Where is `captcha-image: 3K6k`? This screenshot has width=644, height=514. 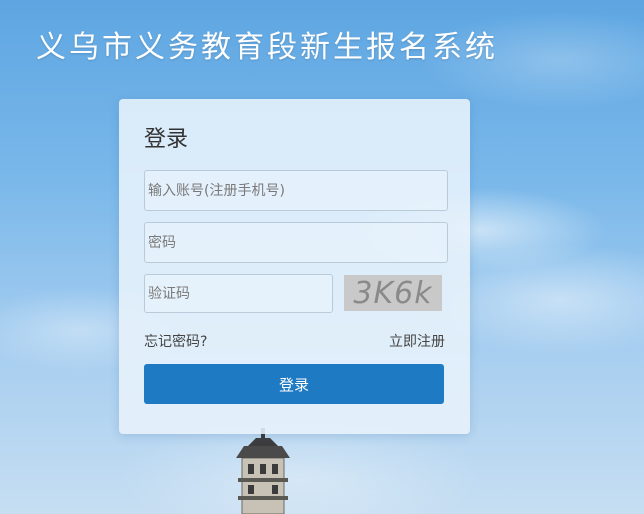
captcha-image: 3K6k is located at coordinates (393, 293).